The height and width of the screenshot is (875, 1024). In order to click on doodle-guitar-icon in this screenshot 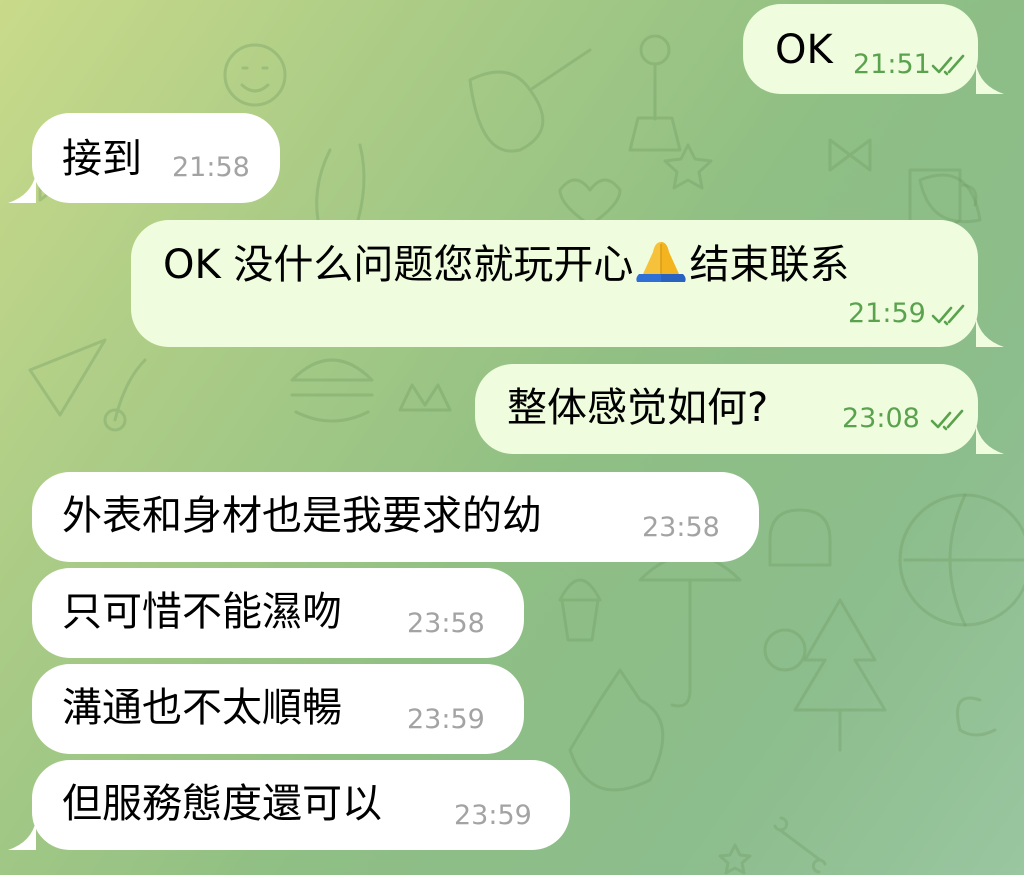, I will do `click(530, 100)`.